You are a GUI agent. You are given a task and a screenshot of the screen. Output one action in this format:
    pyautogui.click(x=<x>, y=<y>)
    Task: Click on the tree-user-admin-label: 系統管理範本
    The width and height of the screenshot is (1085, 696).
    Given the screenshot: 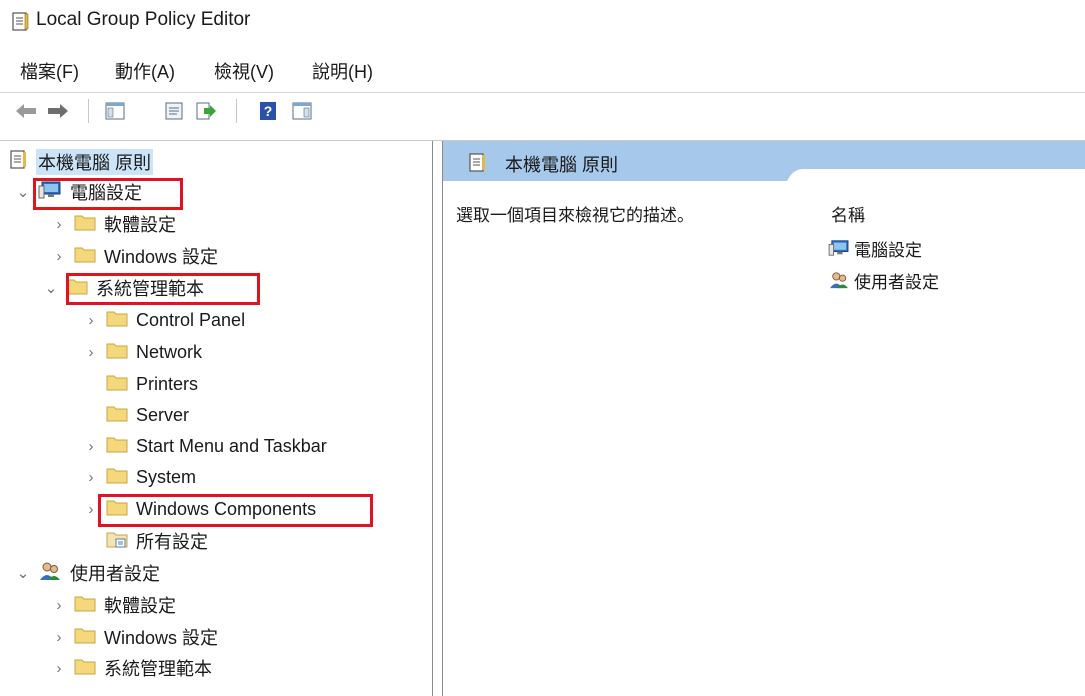 What is the action you would take?
    pyautogui.click(x=158, y=669)
    